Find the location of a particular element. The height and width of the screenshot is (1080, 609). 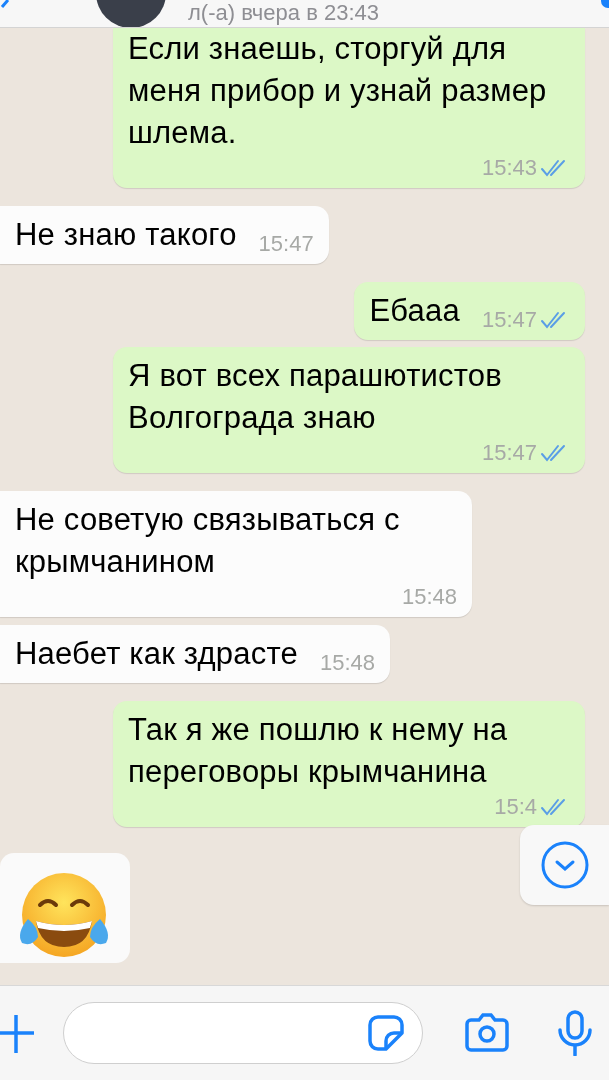

message-time: 15:4 is located at coordinates (515, 807).